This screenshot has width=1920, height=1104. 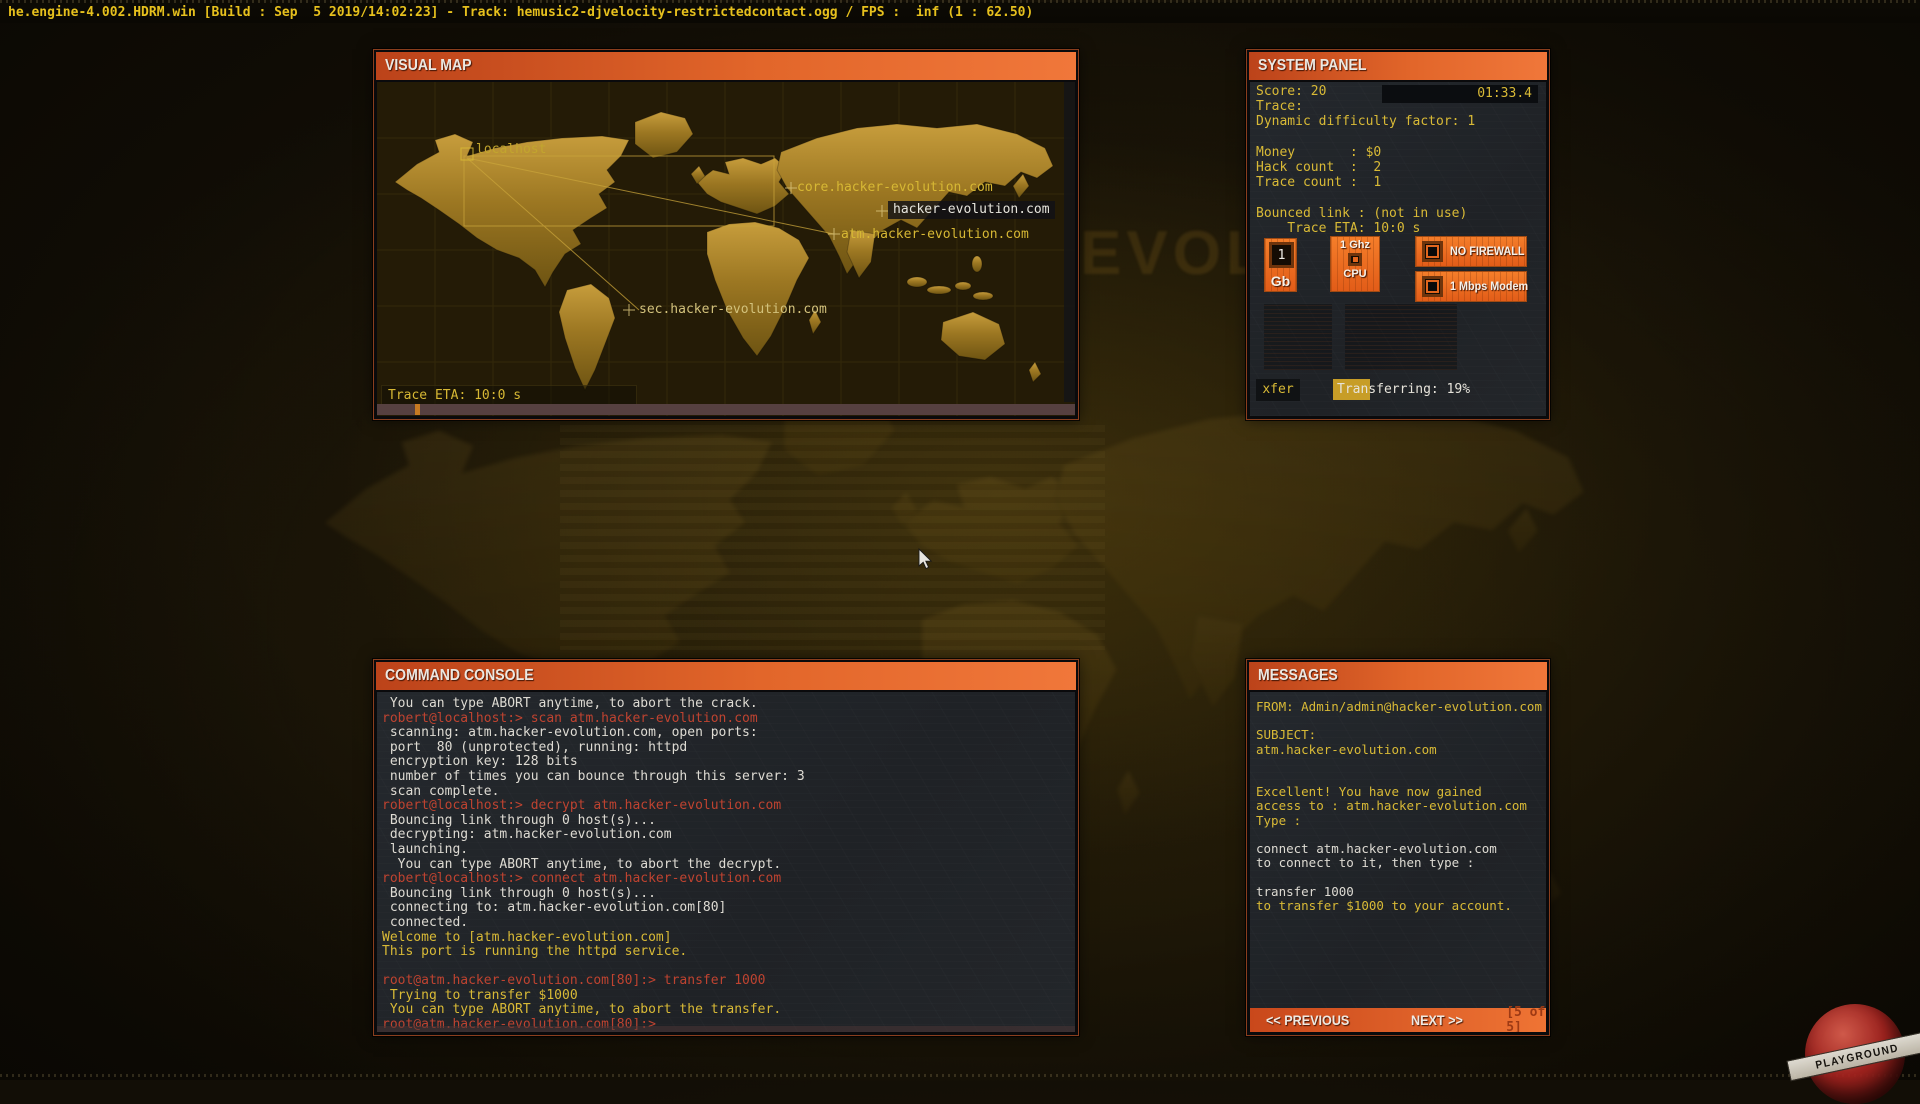 I want to click on visual-map-title: VISUAL MAP, so click(x=428, y=65).